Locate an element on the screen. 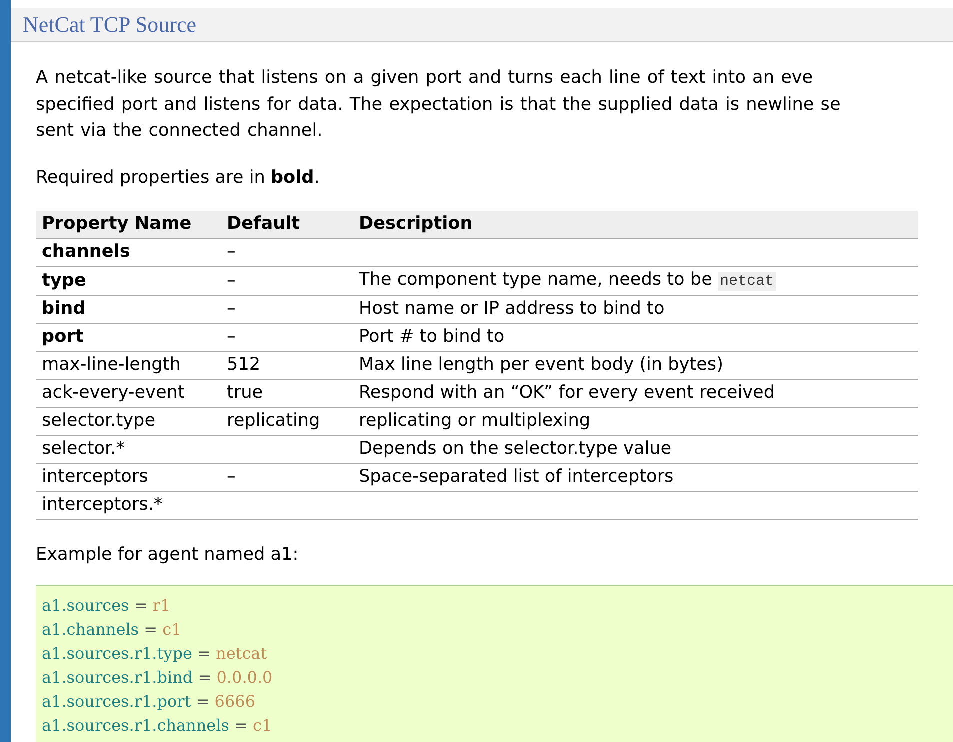 Image resolution: width=953 pixels, height=742 pixels. property-name: selector.* is located at coordinates (128, 449).